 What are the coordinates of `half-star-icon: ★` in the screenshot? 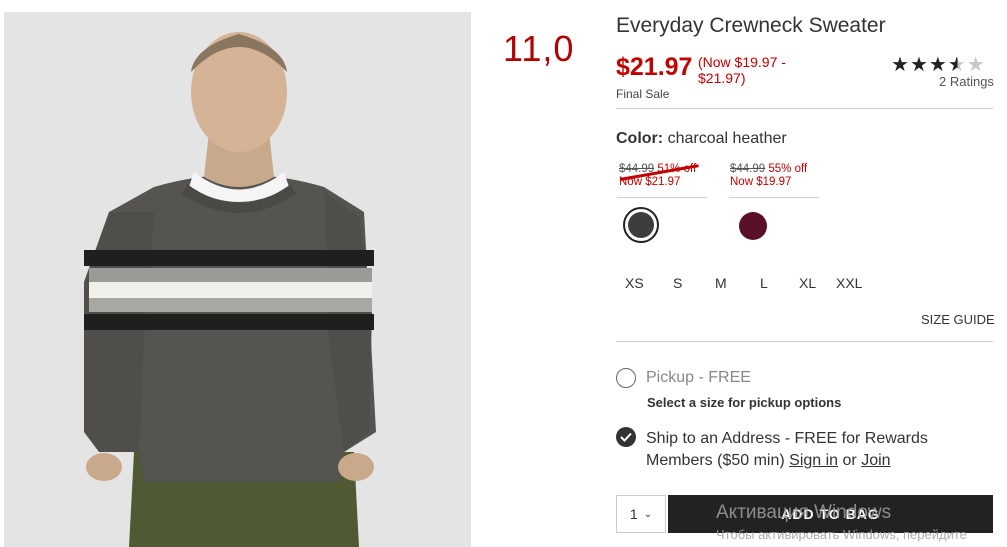 It's located at (957, 65).